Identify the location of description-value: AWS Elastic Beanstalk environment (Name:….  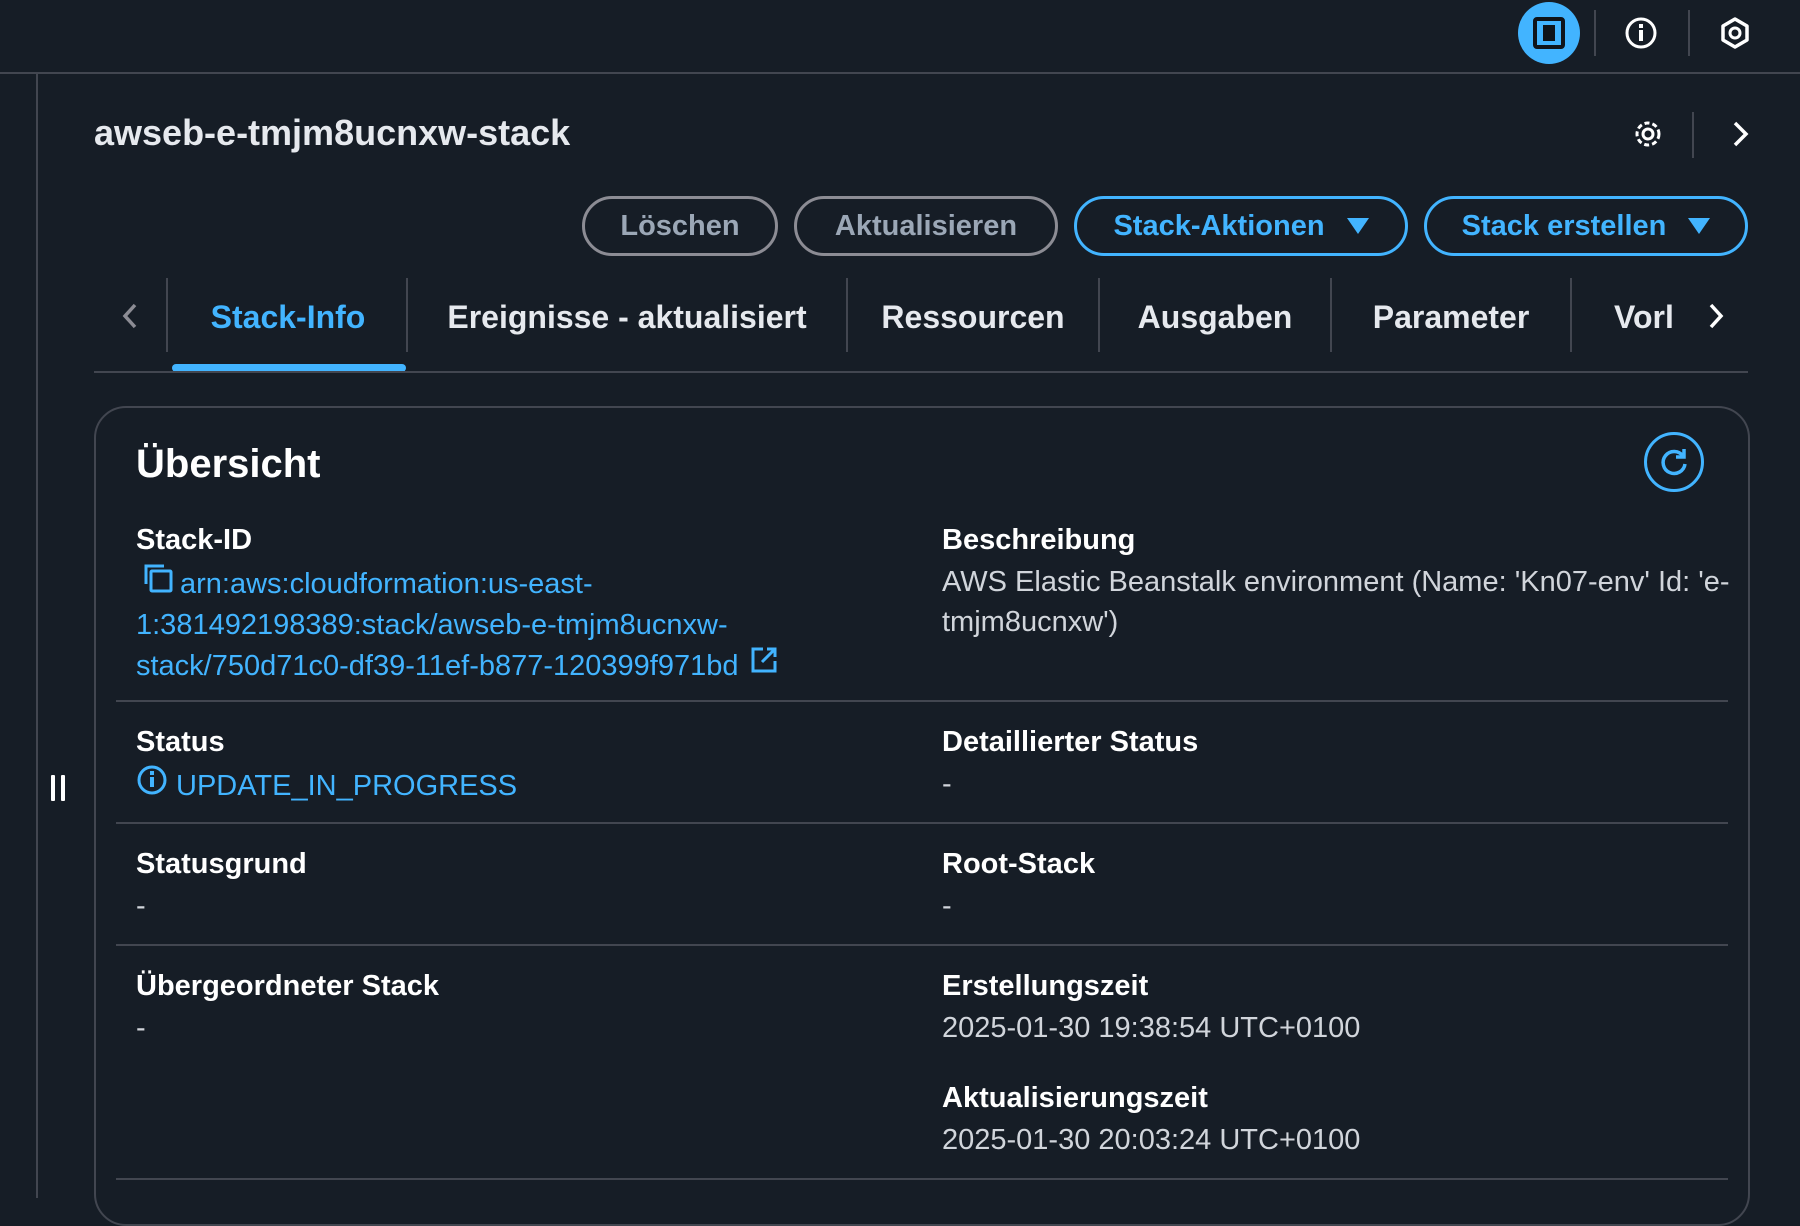
(1336, 602).